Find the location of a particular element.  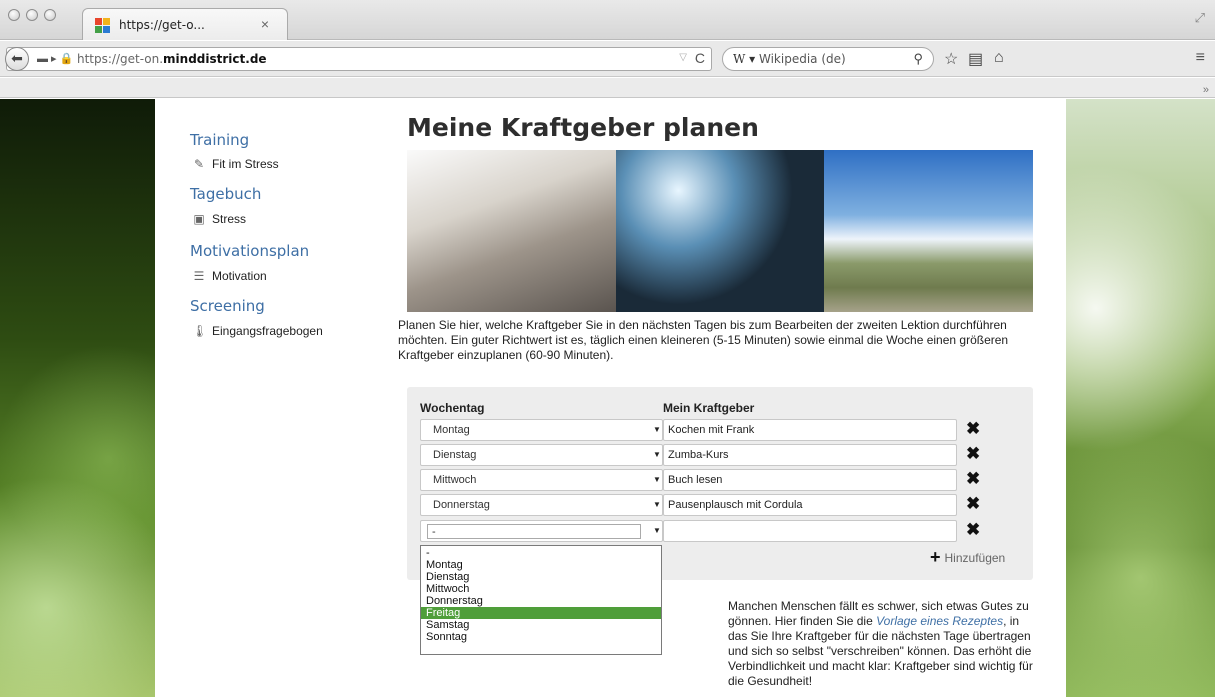

dropdown-option-highlighted: Freitag is located at coordinates (541, 613).